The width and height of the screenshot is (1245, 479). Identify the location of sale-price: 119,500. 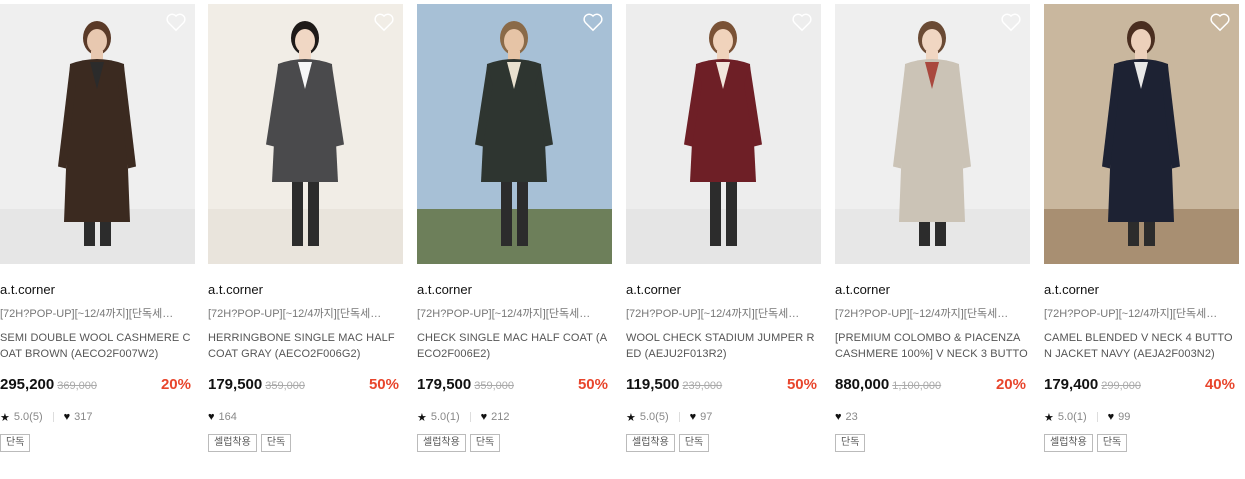
(653, 384).